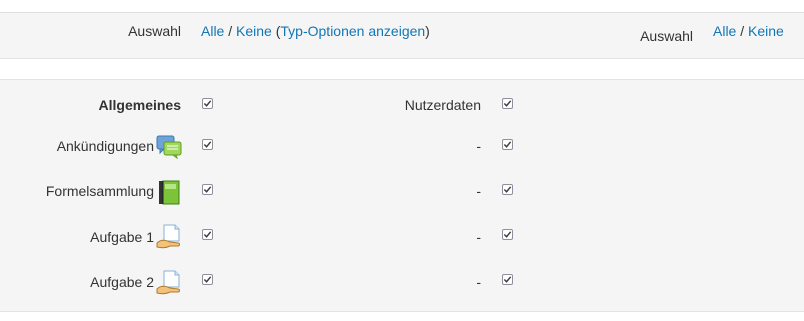 This screenshot has width=804, height=321. What do you see at coordinates (352, 31) in the screenshot?
I see `show-type-options-link: Typ-Optionen anzeigen` at bounding box center [352, 31].